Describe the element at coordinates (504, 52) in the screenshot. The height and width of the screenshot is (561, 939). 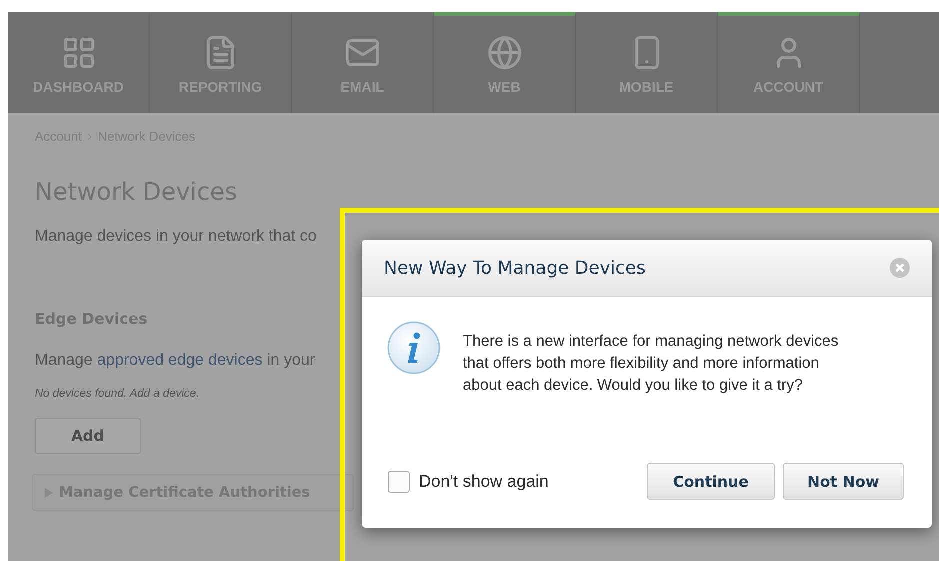
I see `globe-icon` at that location.